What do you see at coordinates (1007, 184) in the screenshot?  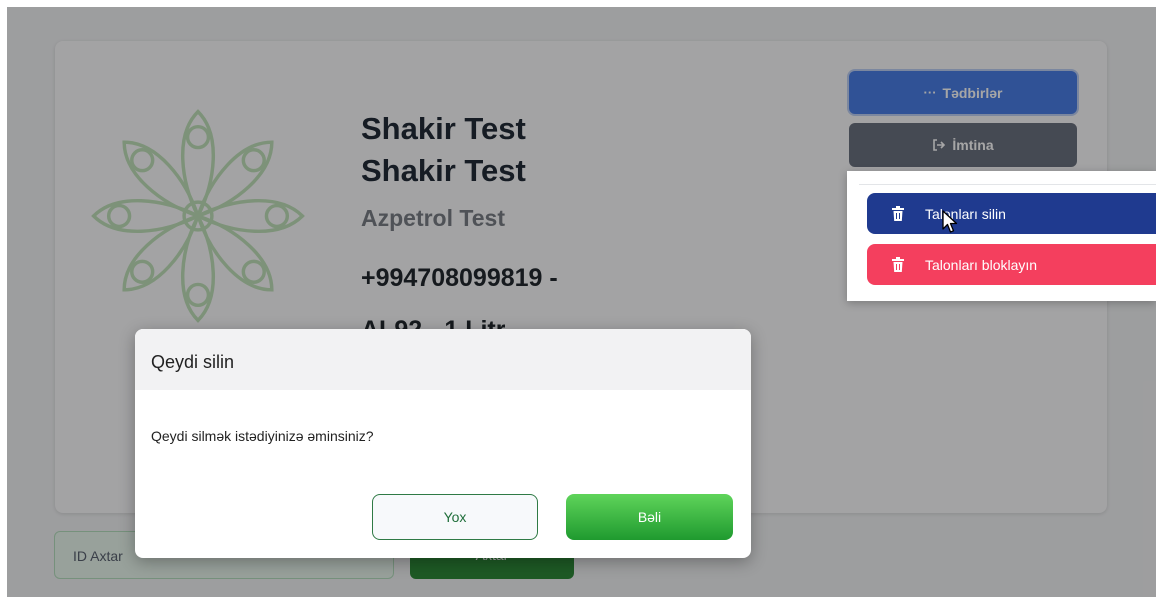 I see `dropdown-divider` at bounding box center [1007, 184].